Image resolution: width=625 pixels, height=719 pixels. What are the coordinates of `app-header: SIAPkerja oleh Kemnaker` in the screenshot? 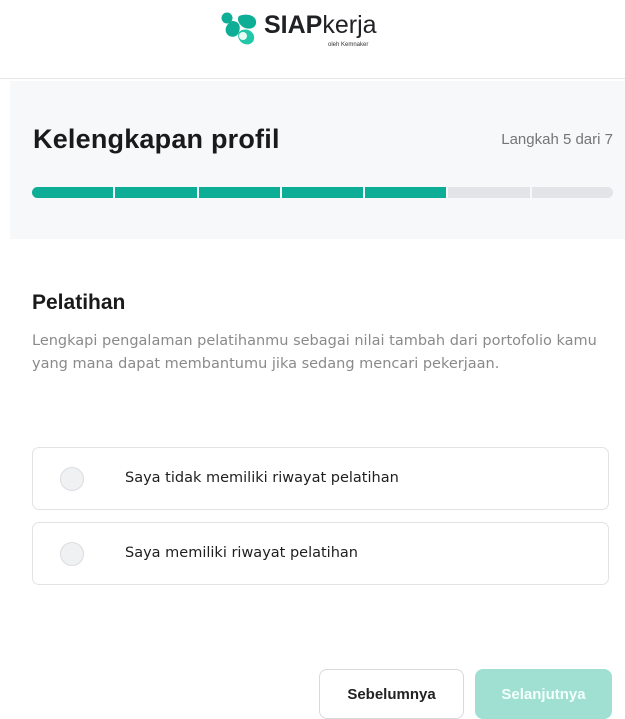 It's located at (312, 39).